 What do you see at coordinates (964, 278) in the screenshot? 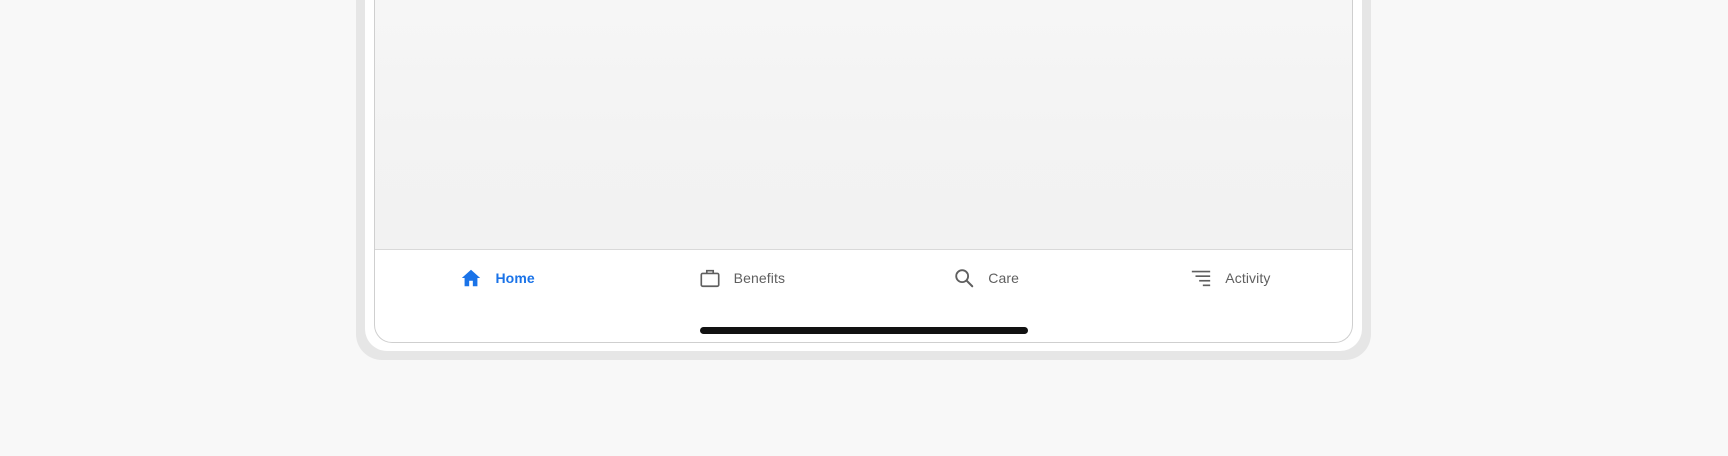
I see `search-icon` at bounding box center [964, 278].